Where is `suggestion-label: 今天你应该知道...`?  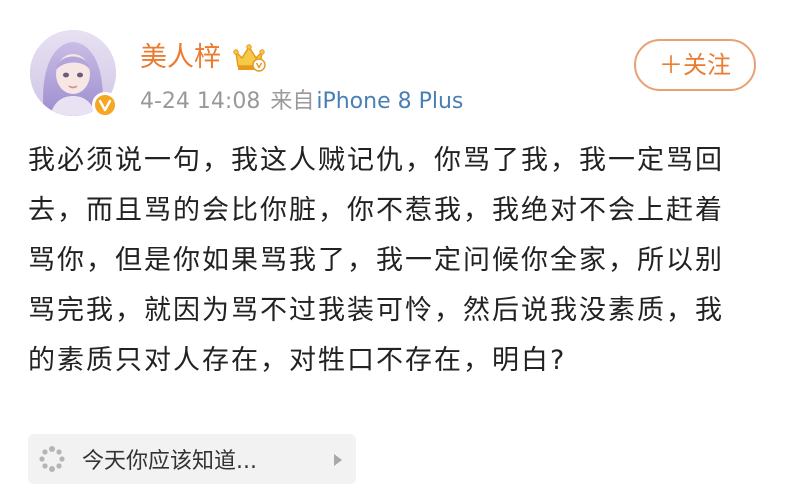 suggestion-label: 今天你应该知道... is located at coordinates (169, 461).